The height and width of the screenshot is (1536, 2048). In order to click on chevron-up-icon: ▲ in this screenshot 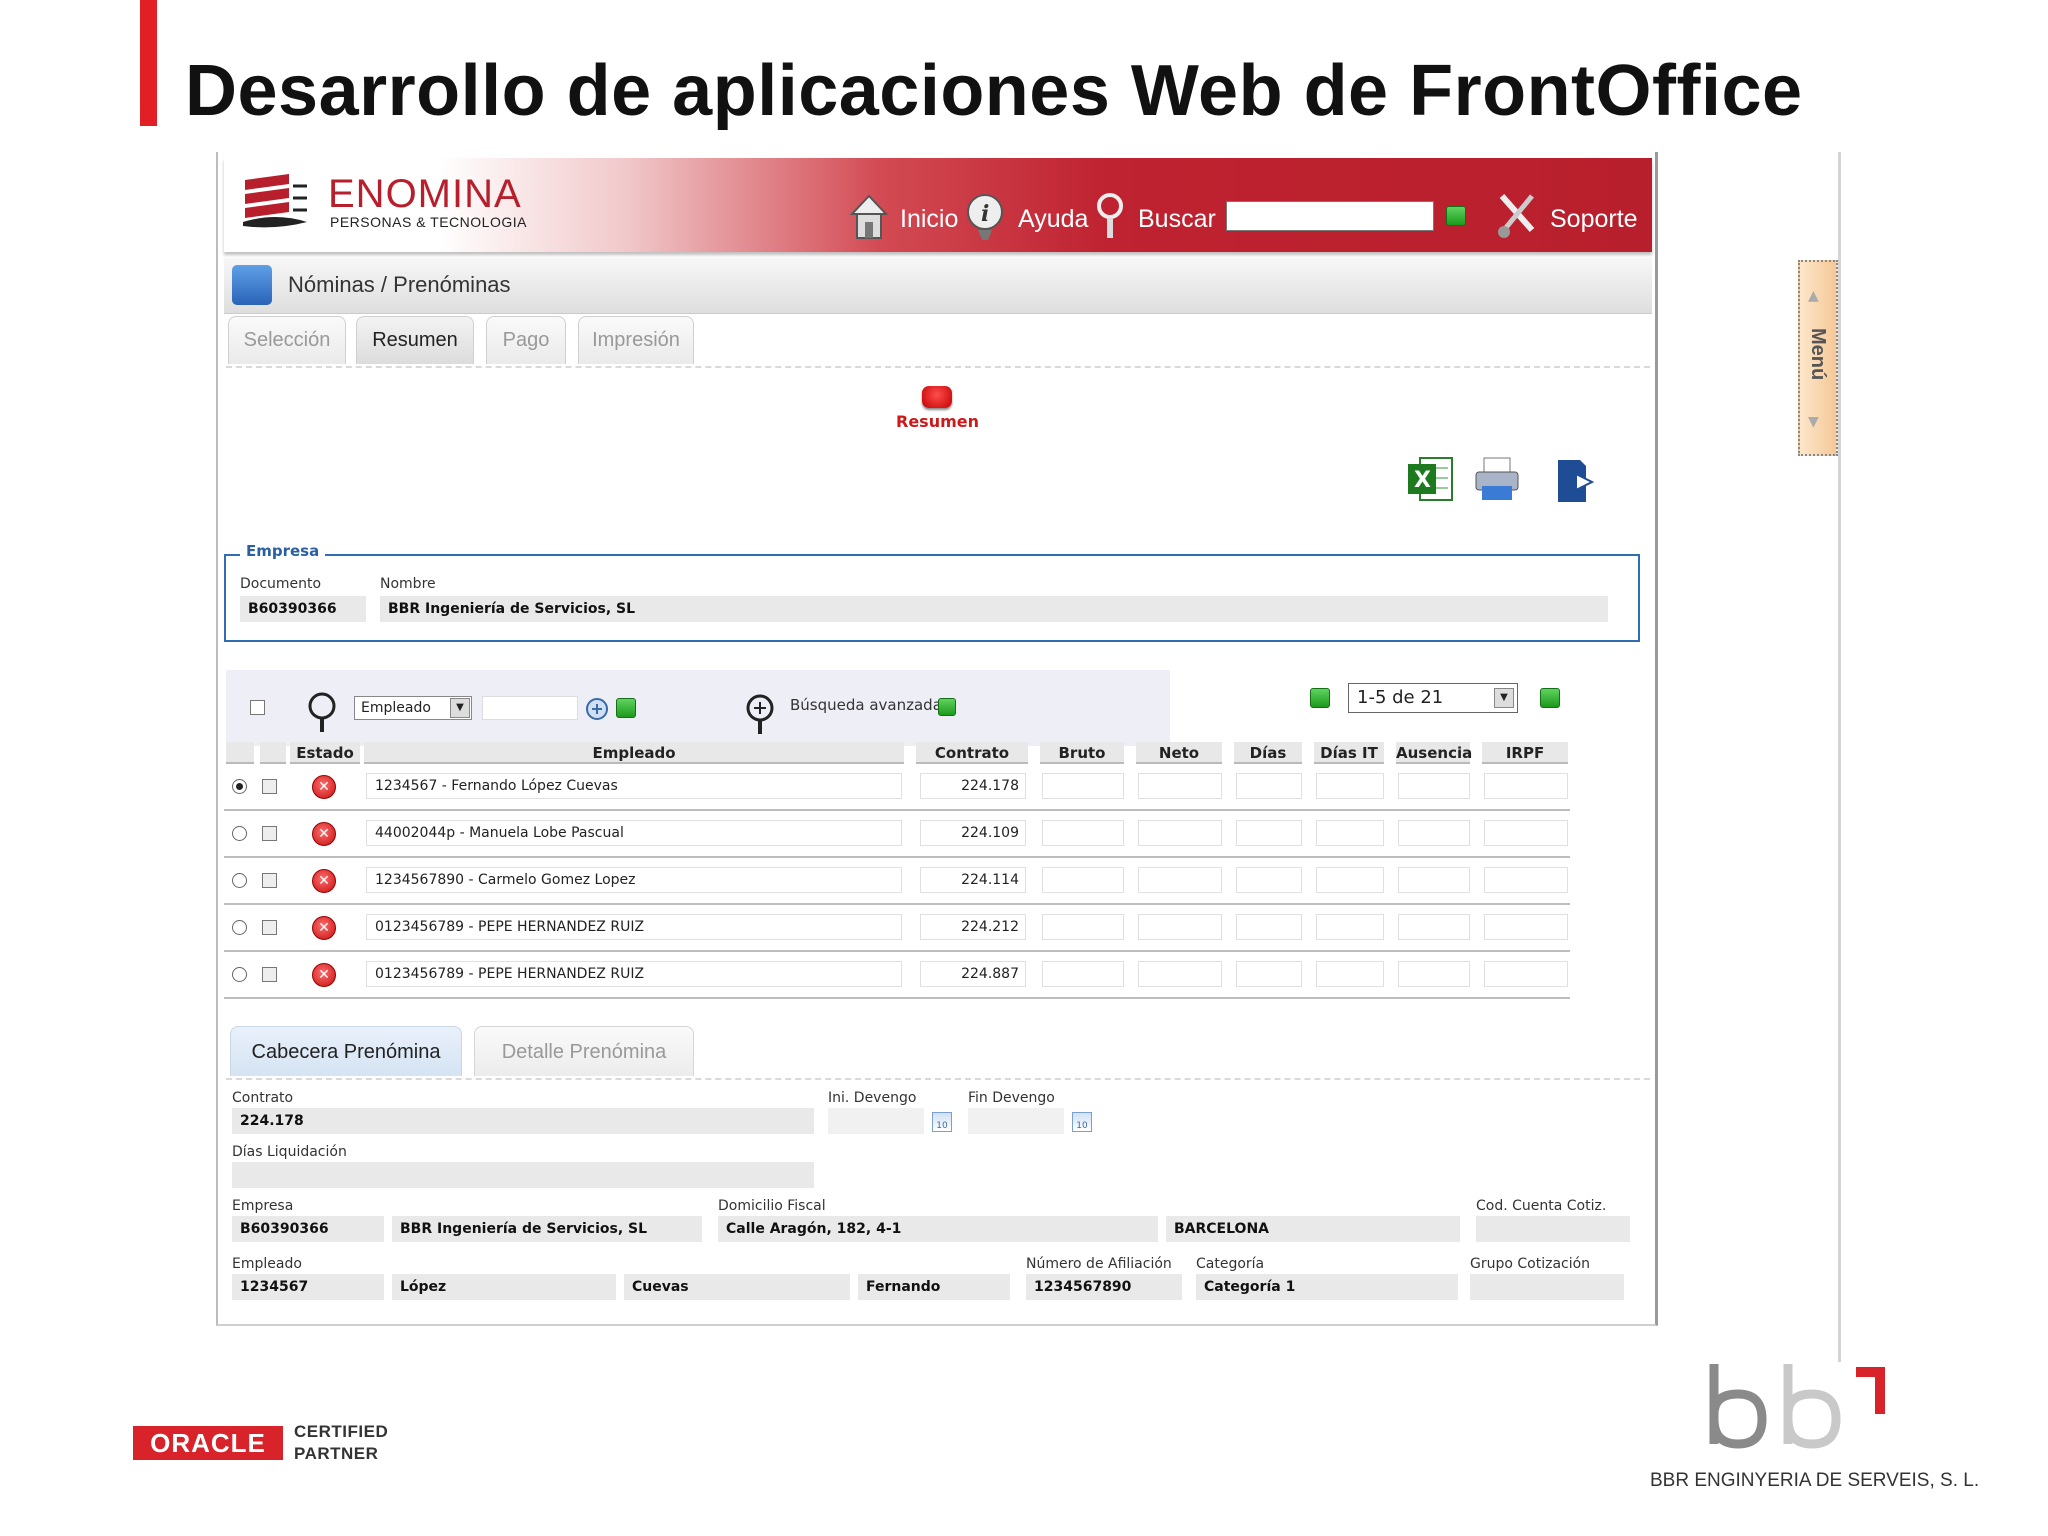, I will do `click(1813, 296)`.